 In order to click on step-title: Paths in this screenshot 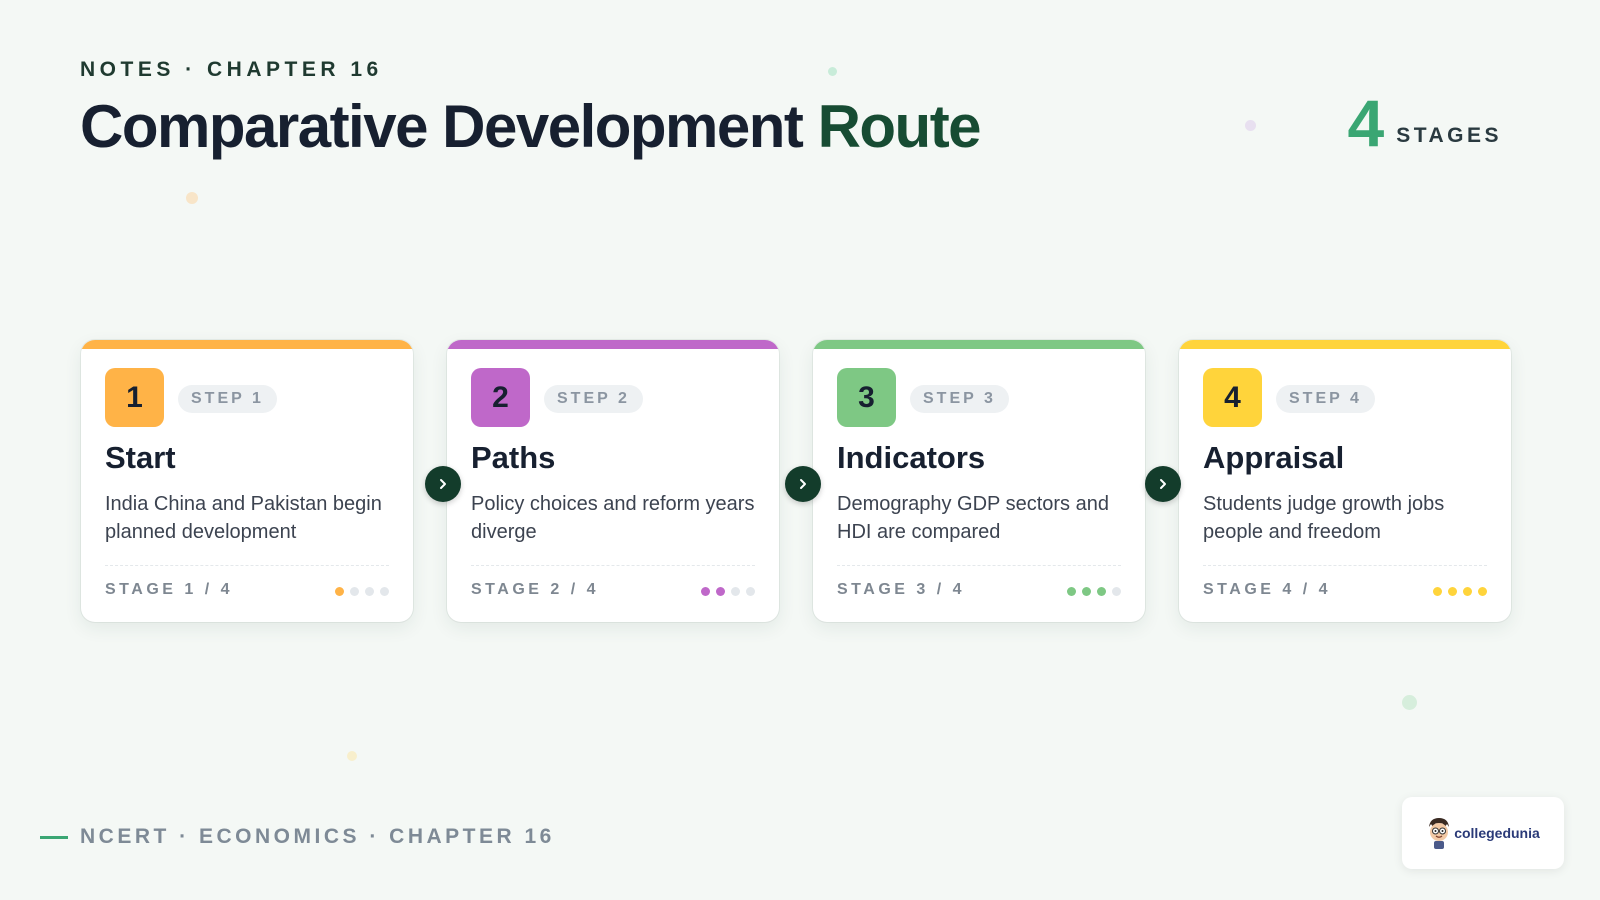, I will do `click(513, 457)`.